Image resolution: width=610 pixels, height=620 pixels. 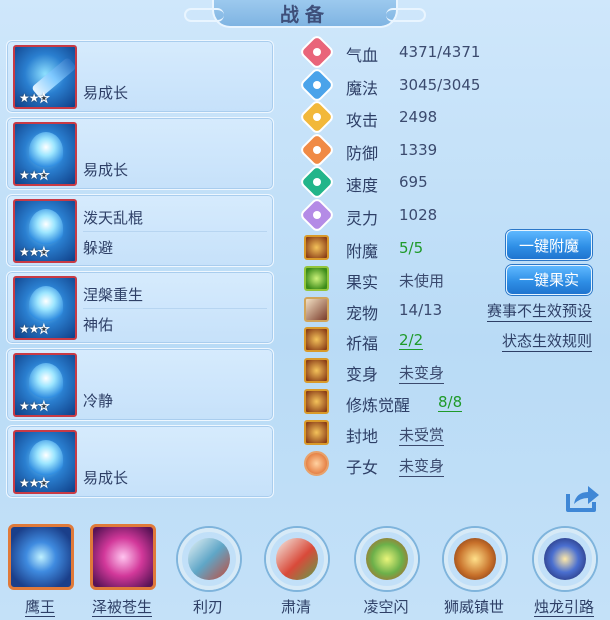 I want to click on belt-icon: ★★★, so click(x=45, y=385).